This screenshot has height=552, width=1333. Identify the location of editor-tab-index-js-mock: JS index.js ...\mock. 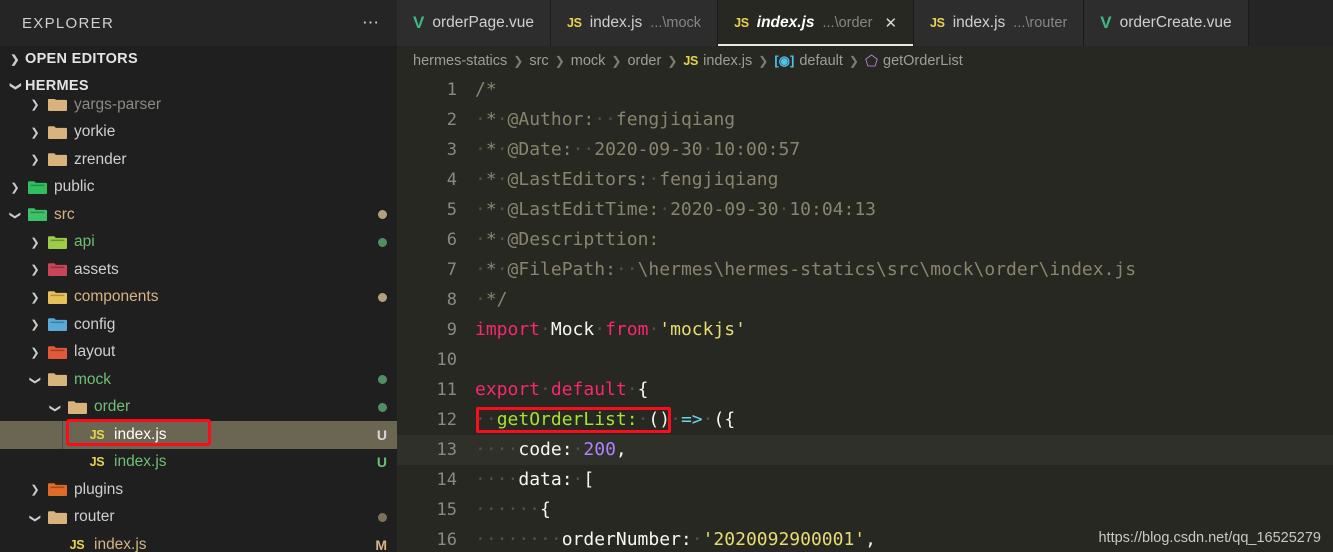
(635, 23).